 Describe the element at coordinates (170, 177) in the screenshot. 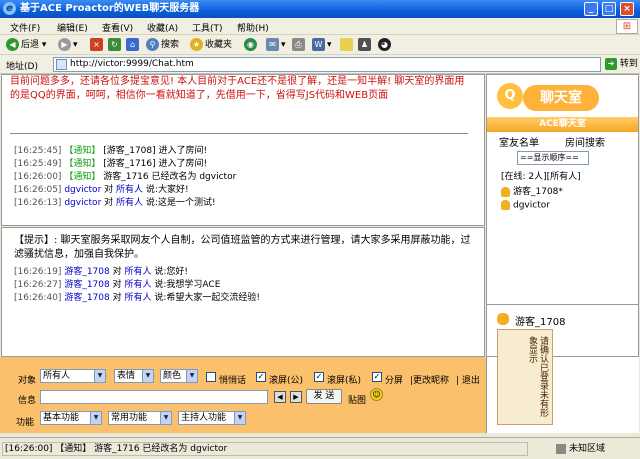

I see `chat-text: 游客_1716 已经改名为 dgvictor` at that location.